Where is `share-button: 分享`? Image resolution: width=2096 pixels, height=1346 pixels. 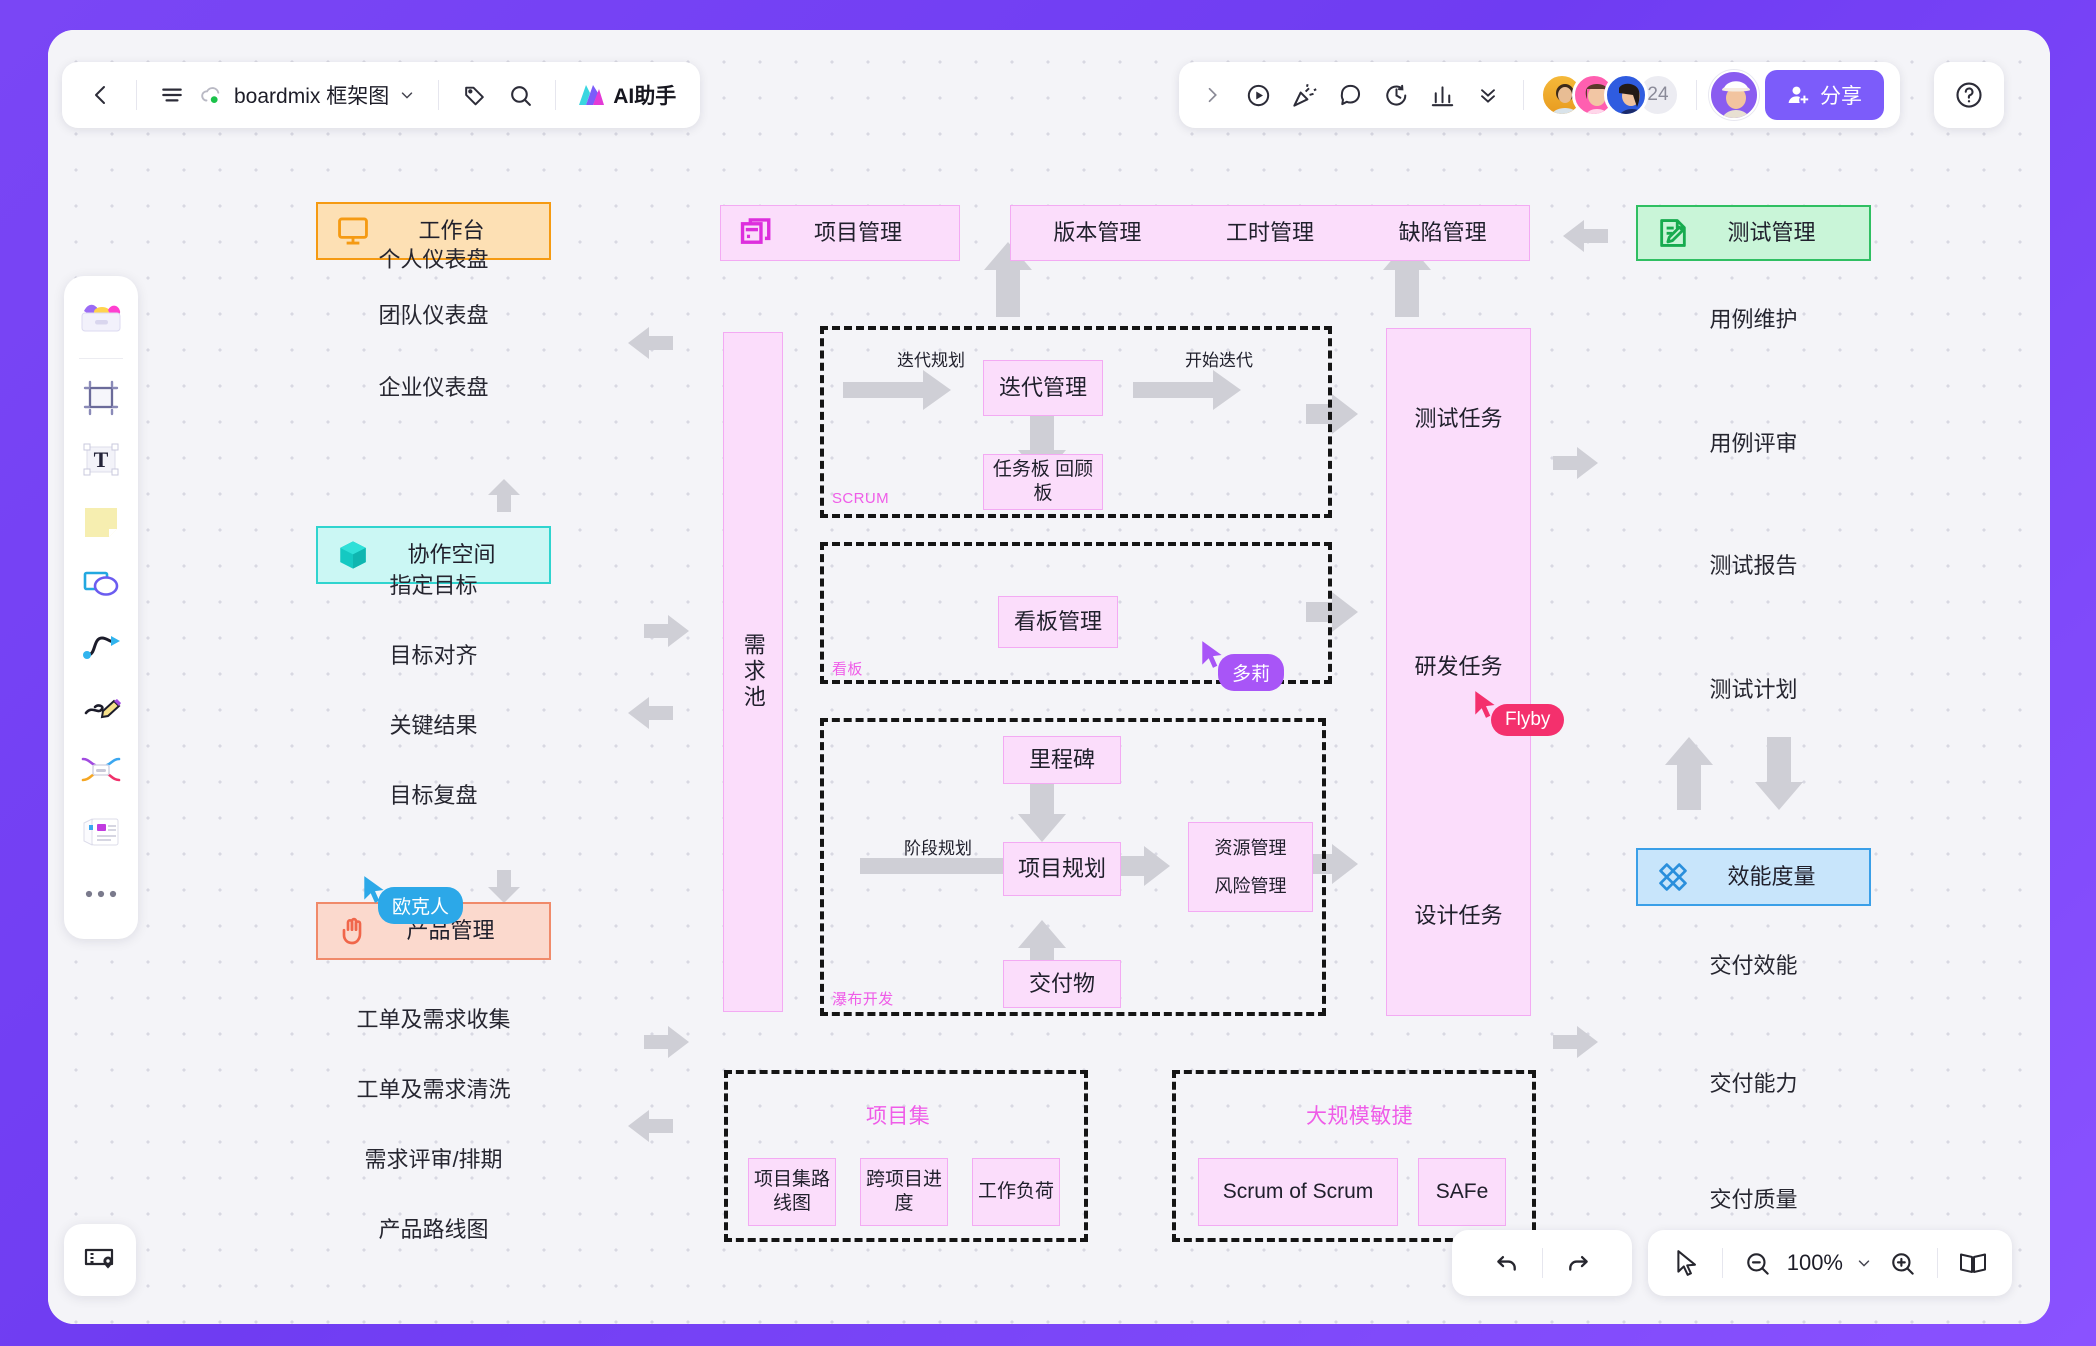
share-button: 分享 is located at coordinates (1824, 95).